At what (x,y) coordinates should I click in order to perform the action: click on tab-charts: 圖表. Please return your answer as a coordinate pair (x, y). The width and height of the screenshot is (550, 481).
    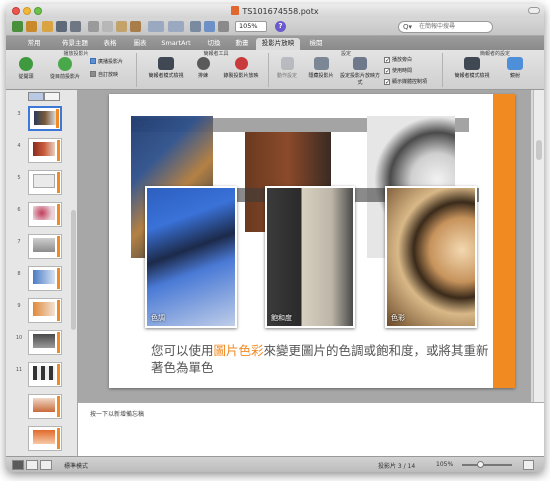
    Looking at the image, I should click on (140, 44).